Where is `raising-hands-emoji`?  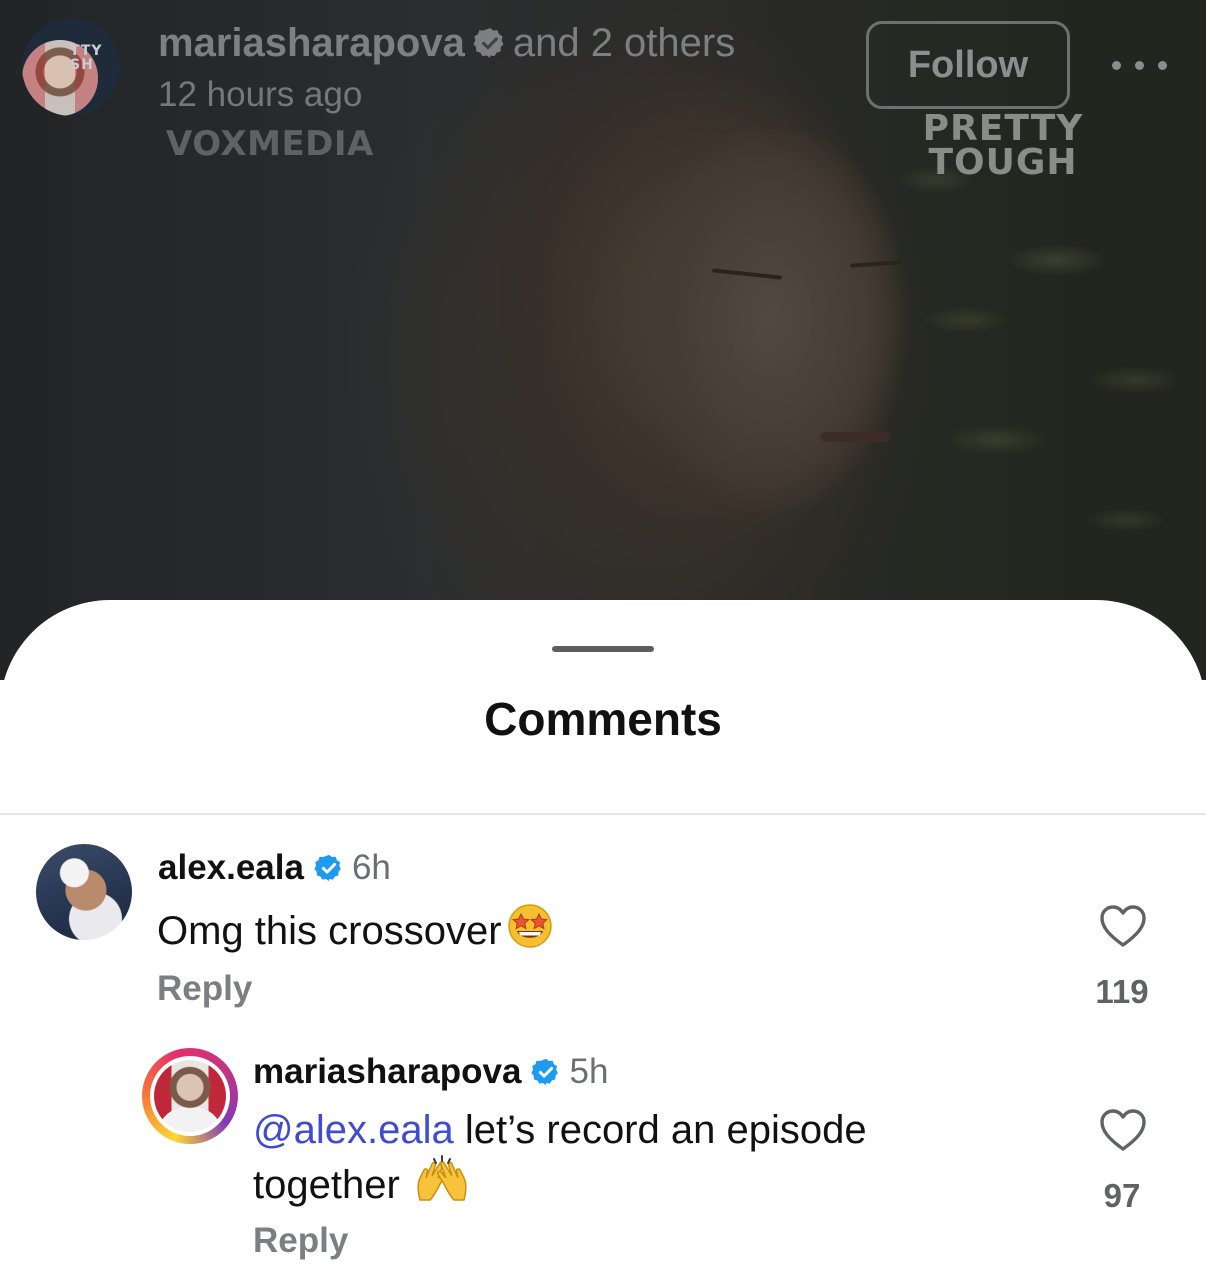
raising-hands-emoji is located at coordinates (442, 1184).